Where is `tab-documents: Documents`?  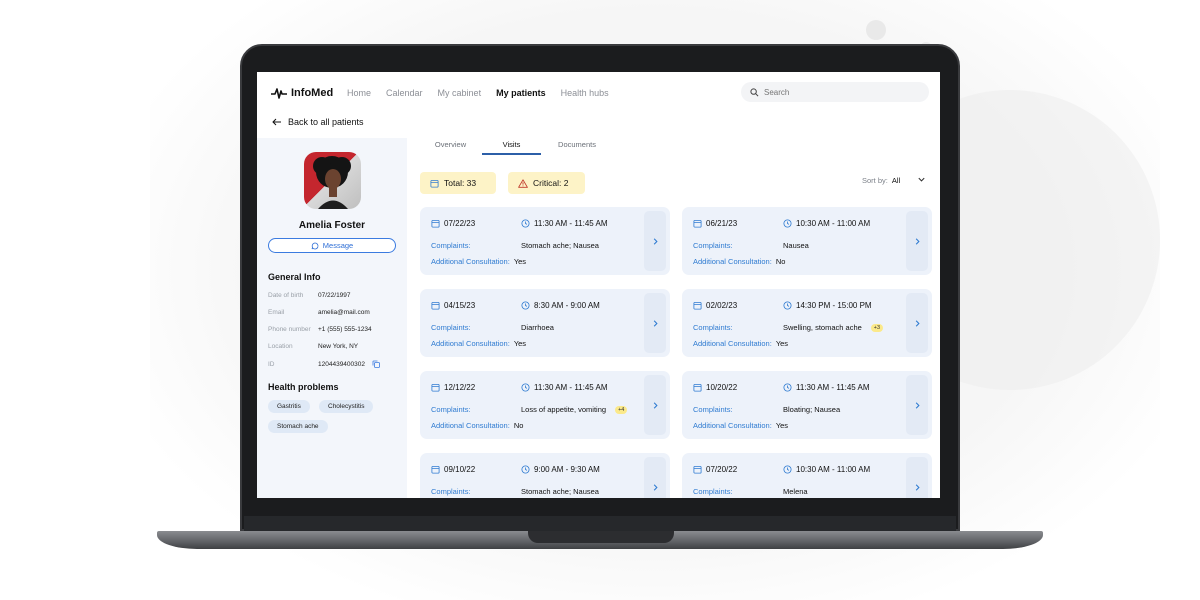 tab-documents: Documents is located at coordinates (577, 145).